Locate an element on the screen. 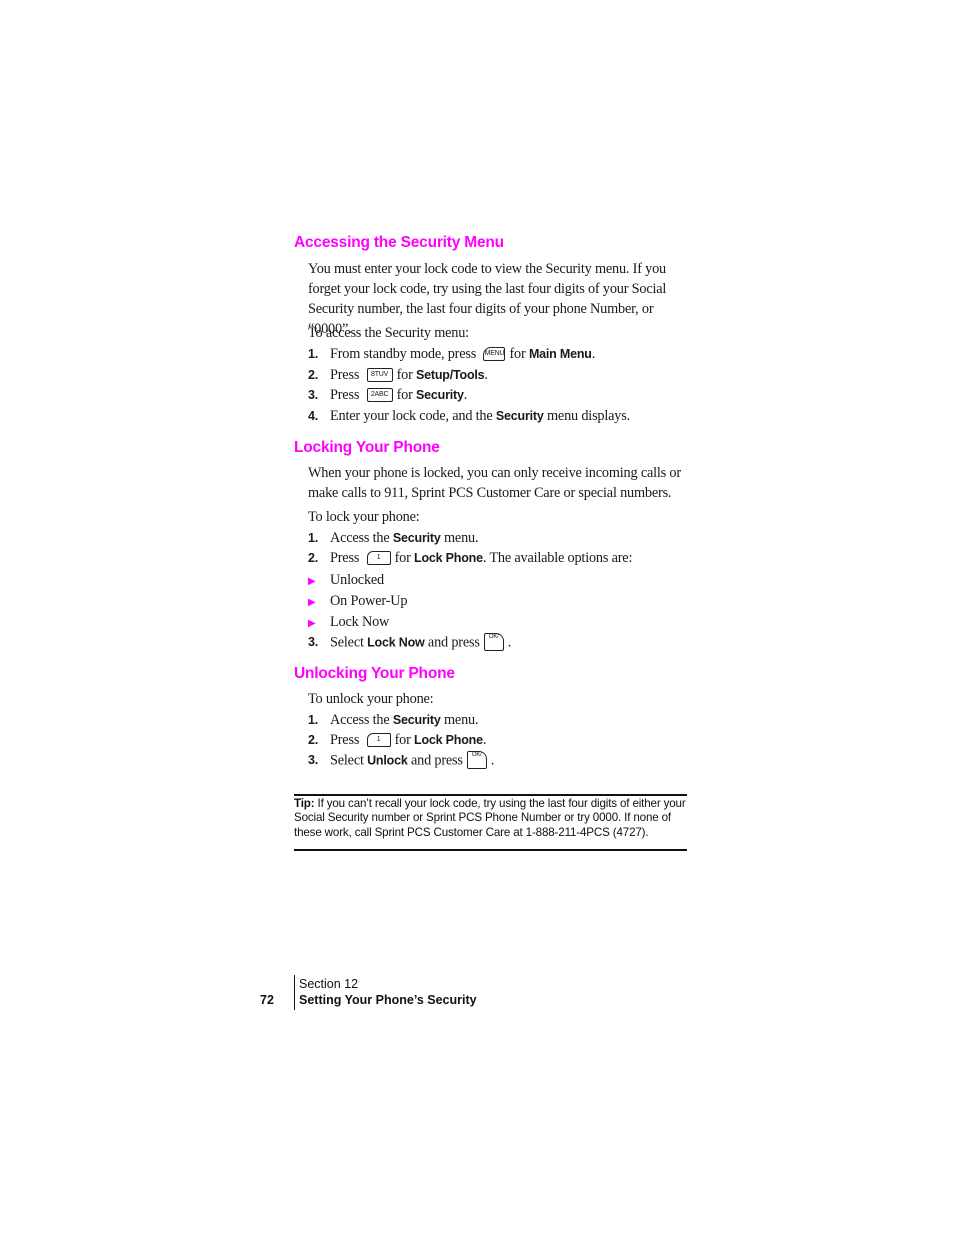 Image resolution: width=954 pixels, height=1235 pixels. option-text: Unlocked is located at coordinates (357, 580).